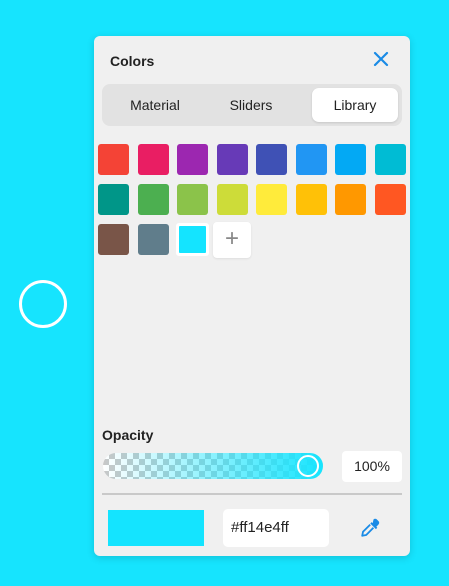 The width and height of the screenshot is (449, 586). I want to click on tab-sliders: Sliders, so click(251, 105).